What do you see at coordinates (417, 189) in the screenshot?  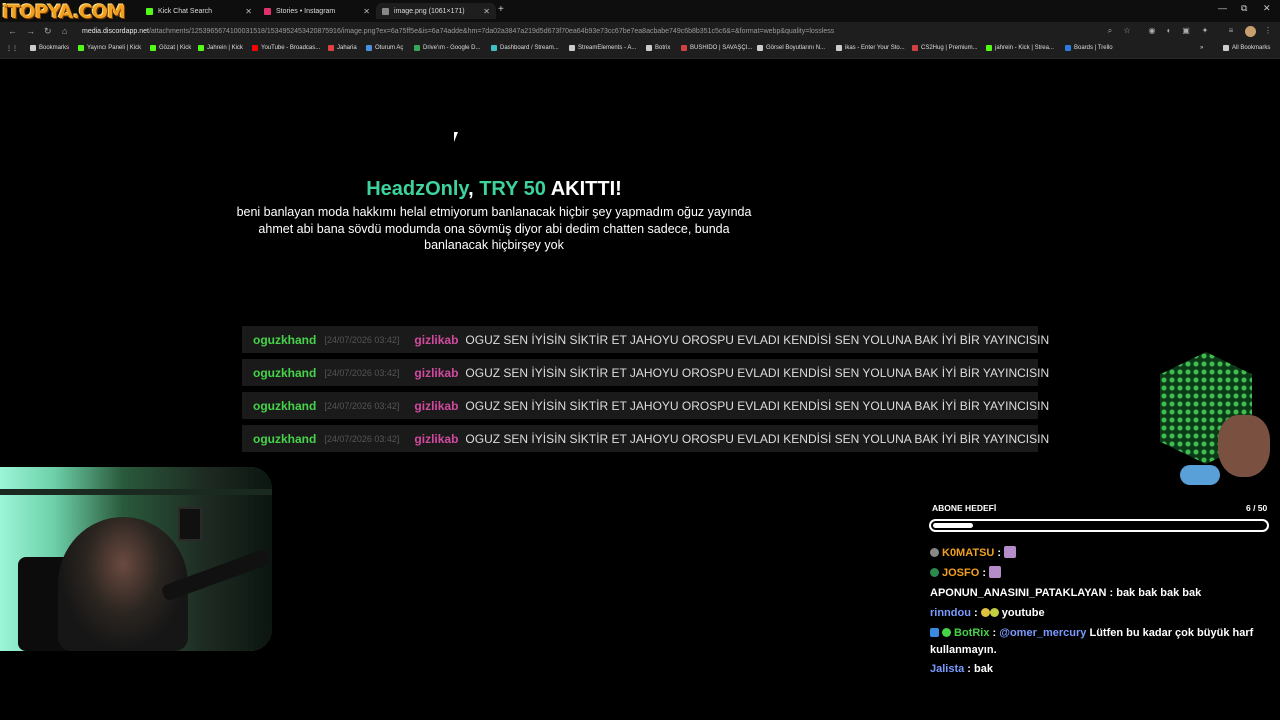 I see `donor-name: HeadzOnly` at bounding box center [417, 189].